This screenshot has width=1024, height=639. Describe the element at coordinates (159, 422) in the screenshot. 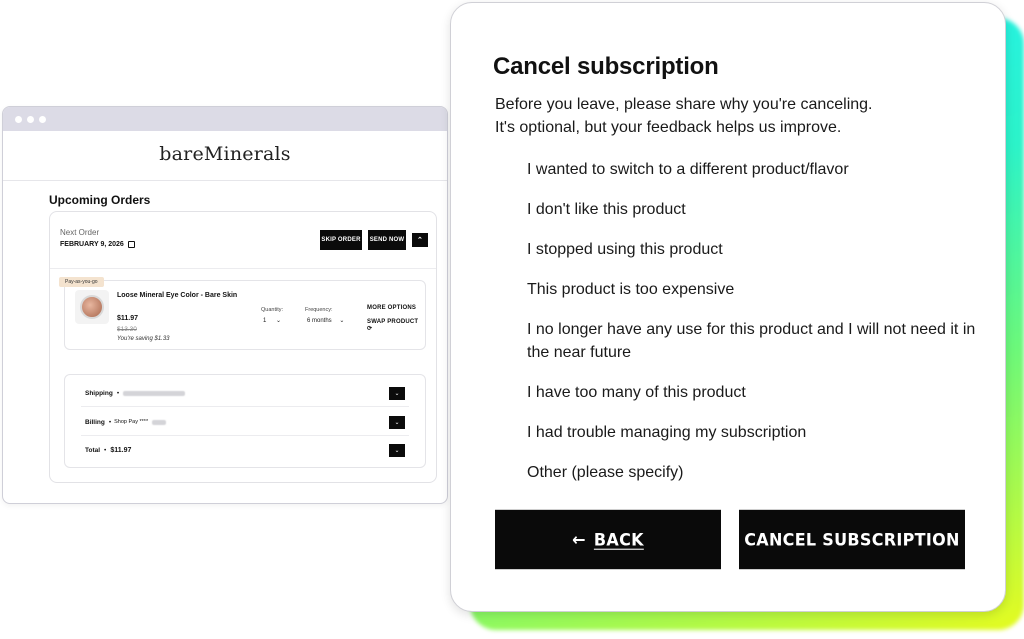

I see `redacted-card` at that location.